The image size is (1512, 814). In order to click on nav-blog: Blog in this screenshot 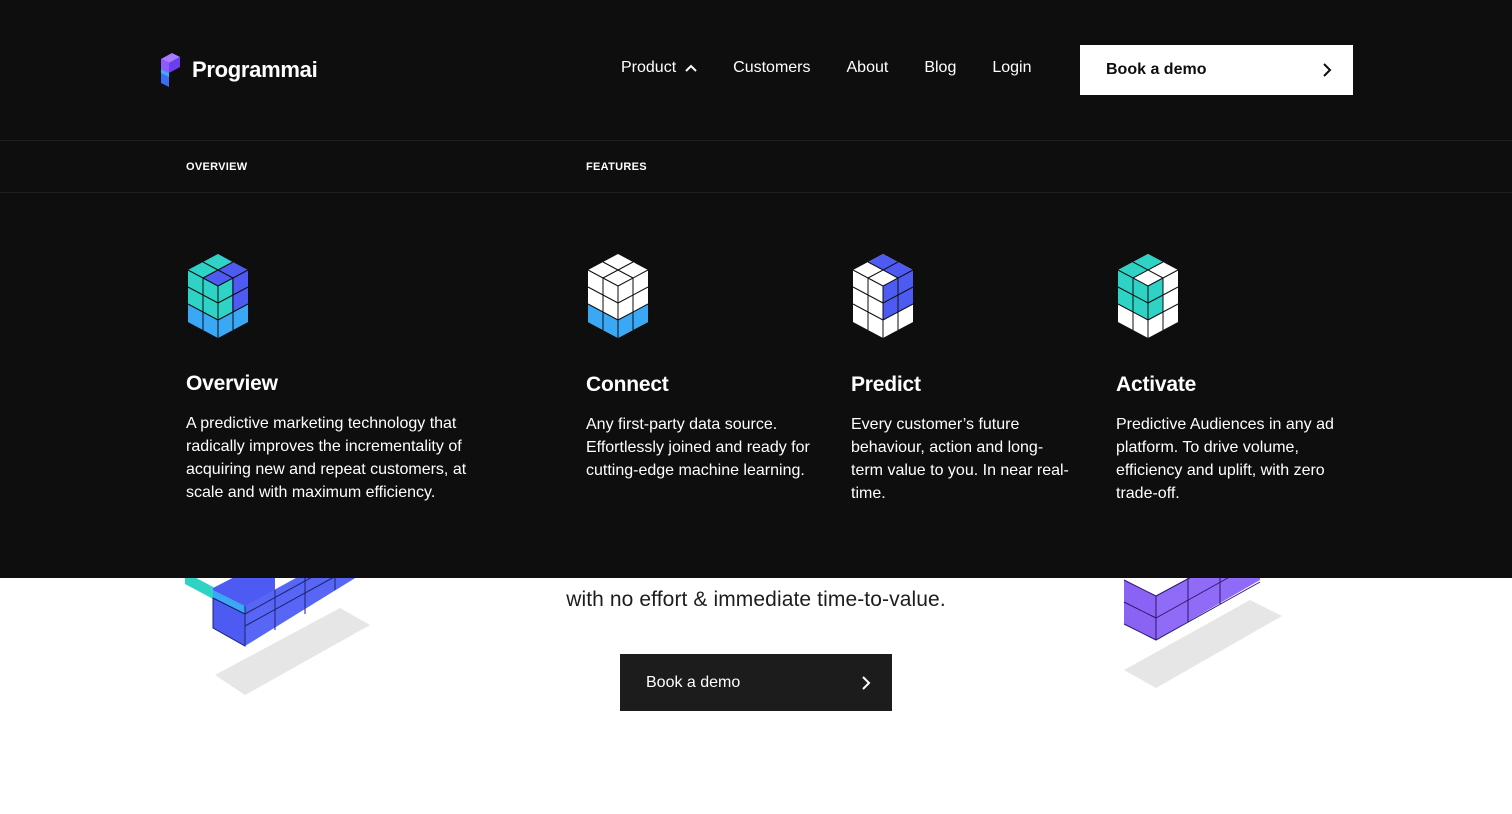, I will do `click(940, 68)`.